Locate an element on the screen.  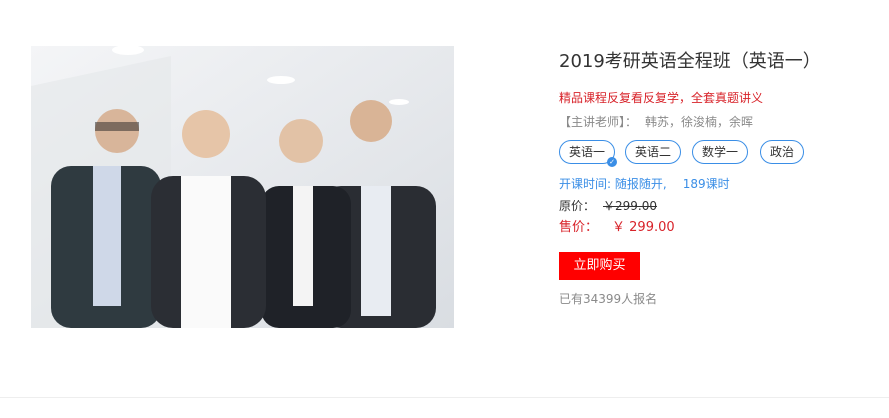
tag-label: 政治 is located at coordinates (782, 152).